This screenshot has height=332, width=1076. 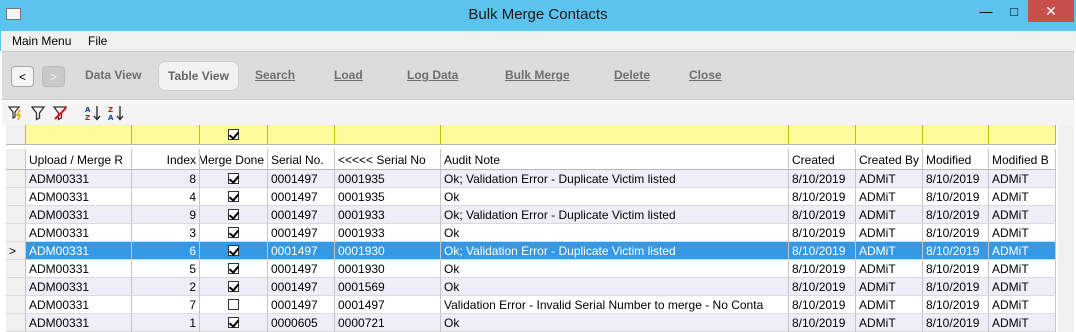 What do you see at coordinates (986, 11) in the screenshot?
I see `minimize-button: —` at bounding box center [986, 11].